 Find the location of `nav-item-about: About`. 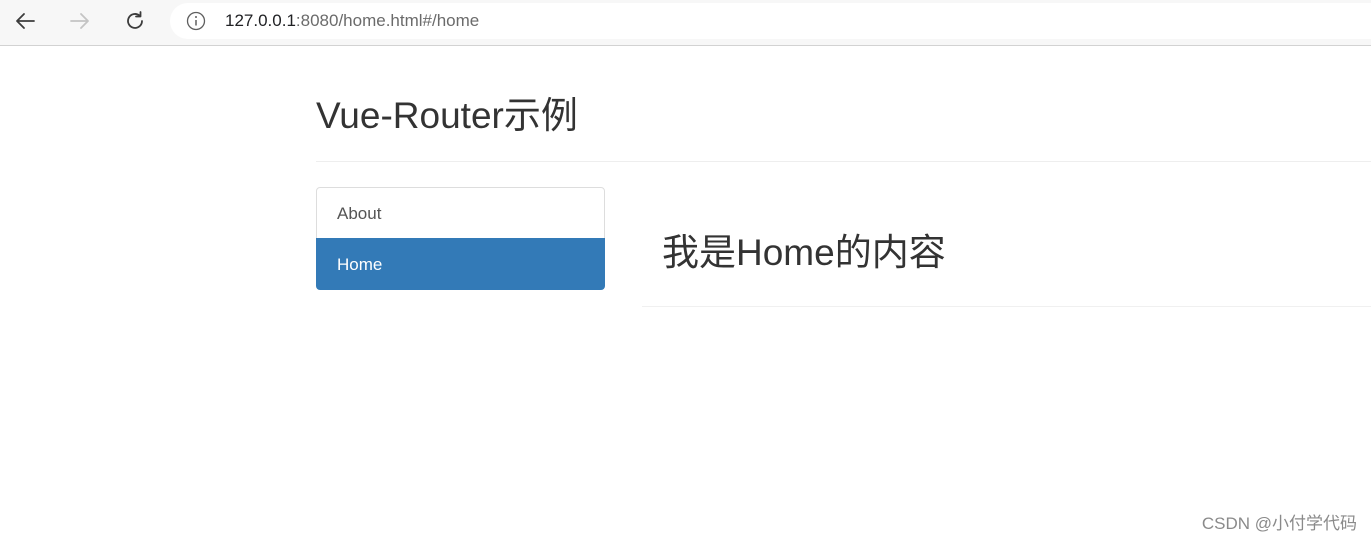

nav-item-about: About is located at coordinates (460, 213).